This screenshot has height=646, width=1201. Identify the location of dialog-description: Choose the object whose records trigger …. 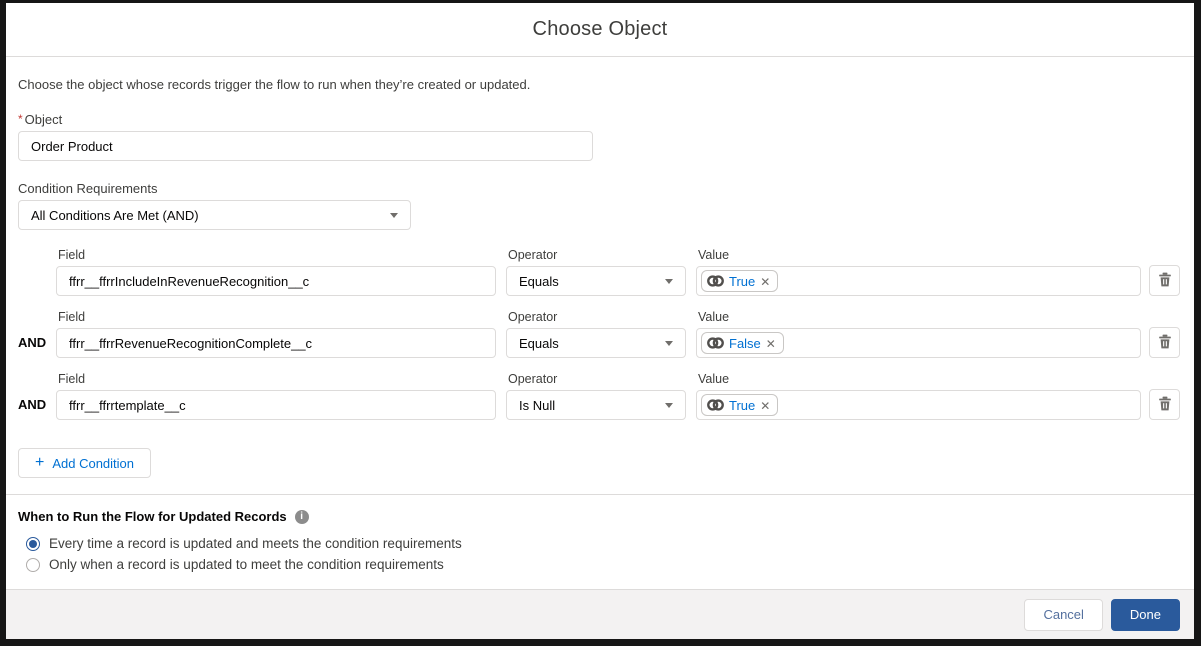
(274, 84).